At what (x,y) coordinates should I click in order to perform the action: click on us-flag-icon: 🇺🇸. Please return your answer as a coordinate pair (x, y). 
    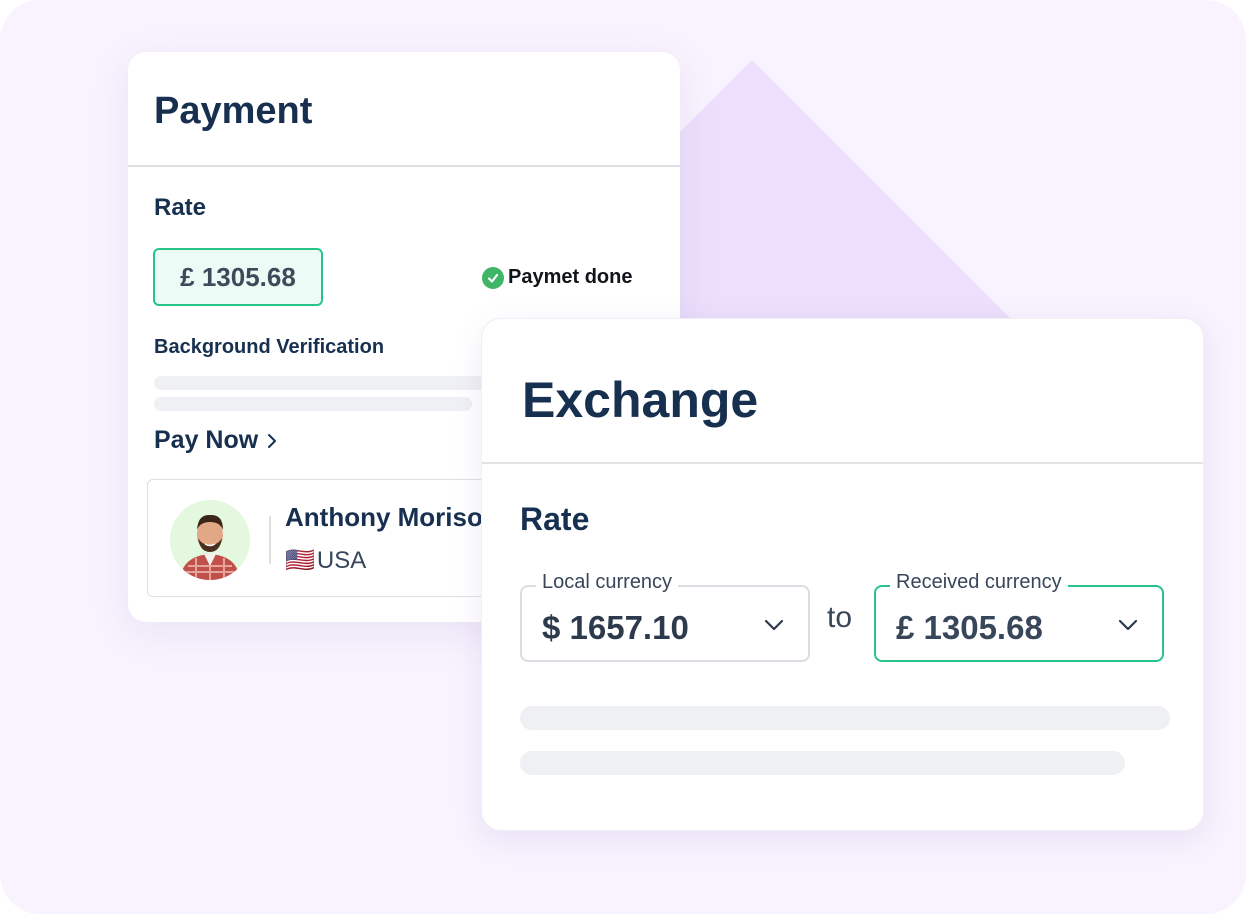
    Looking at the image, I should click on (300, 560).